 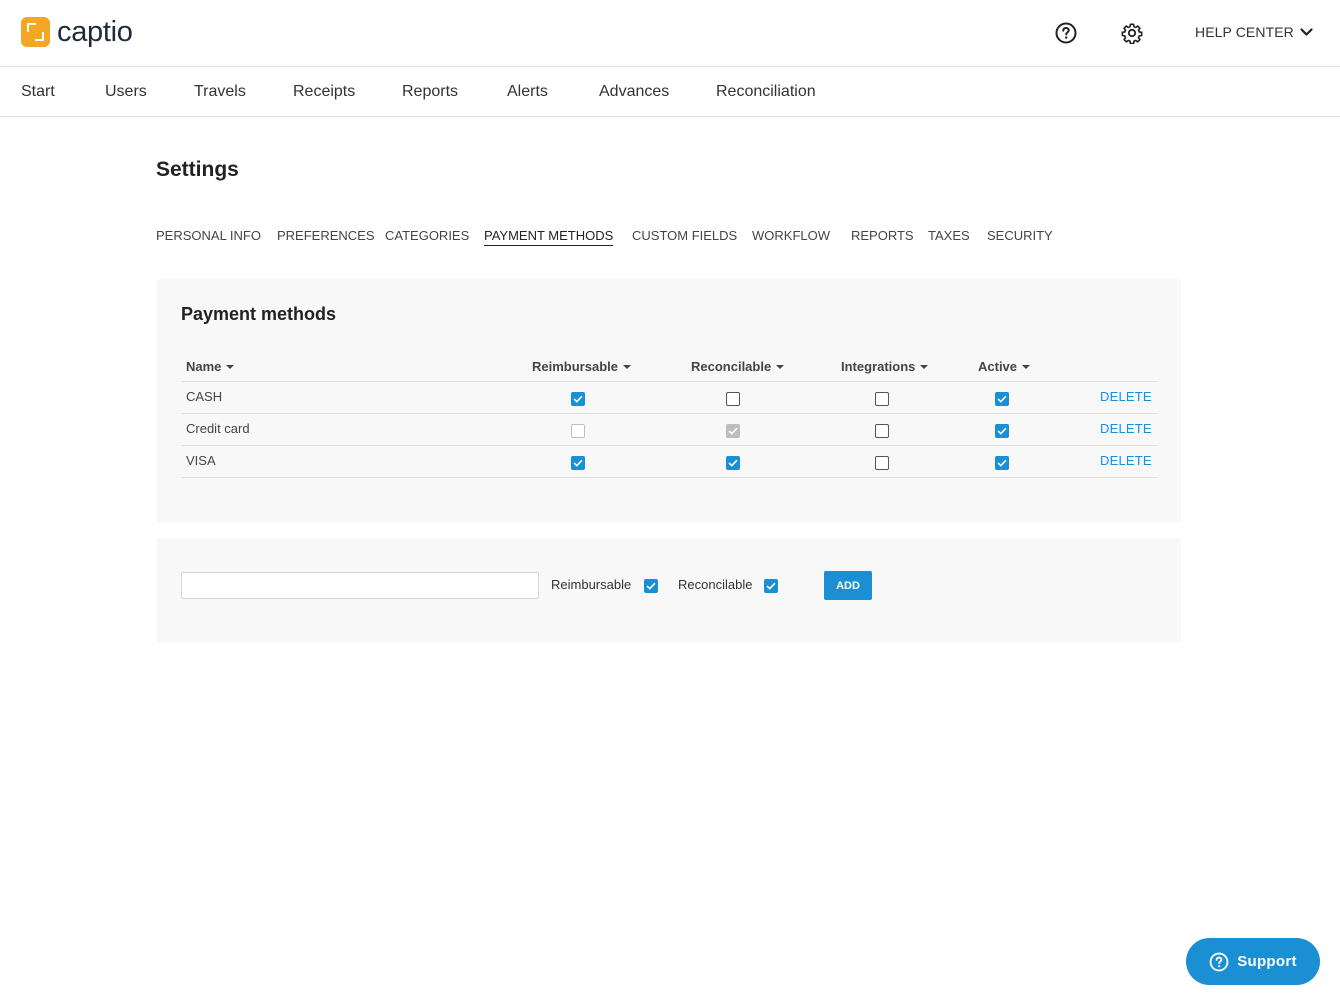 I want to click on add-reimbursable-checkbox, so click(x=651, y=586).